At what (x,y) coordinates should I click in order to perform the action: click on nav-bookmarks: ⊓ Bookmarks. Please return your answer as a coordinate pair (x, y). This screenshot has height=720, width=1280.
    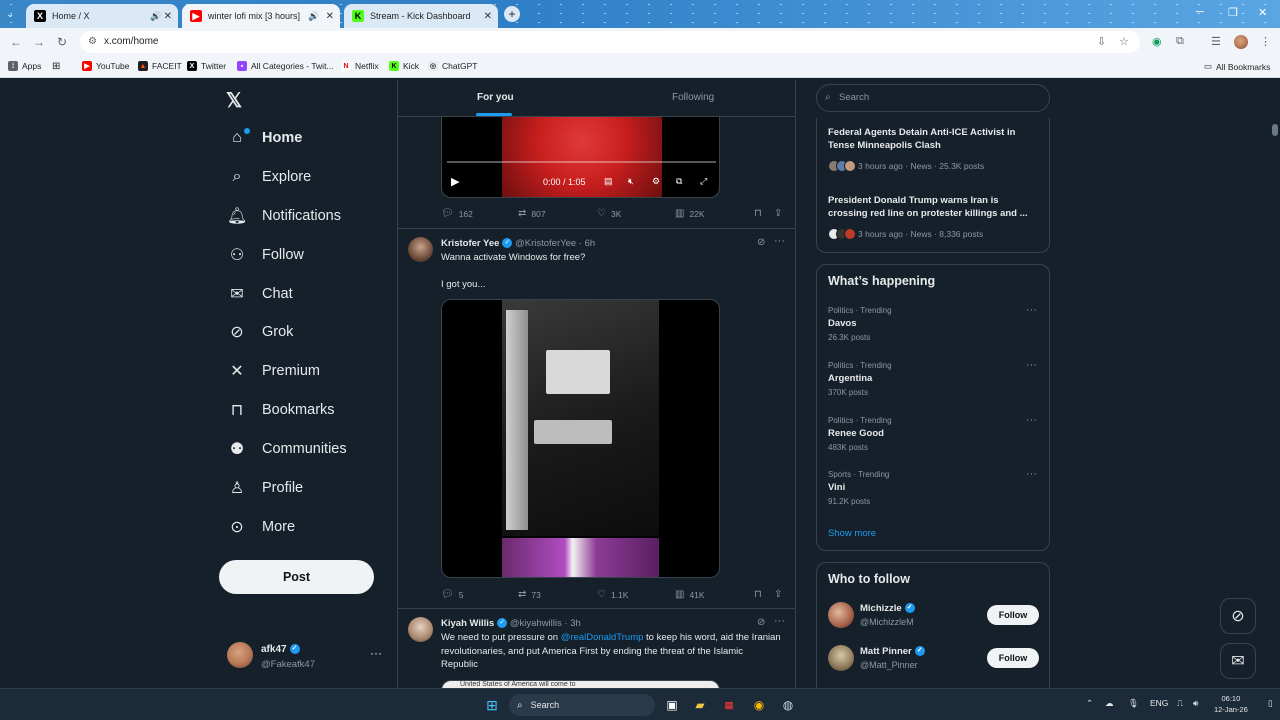
    Looking at the image, I should click on (280, 410).